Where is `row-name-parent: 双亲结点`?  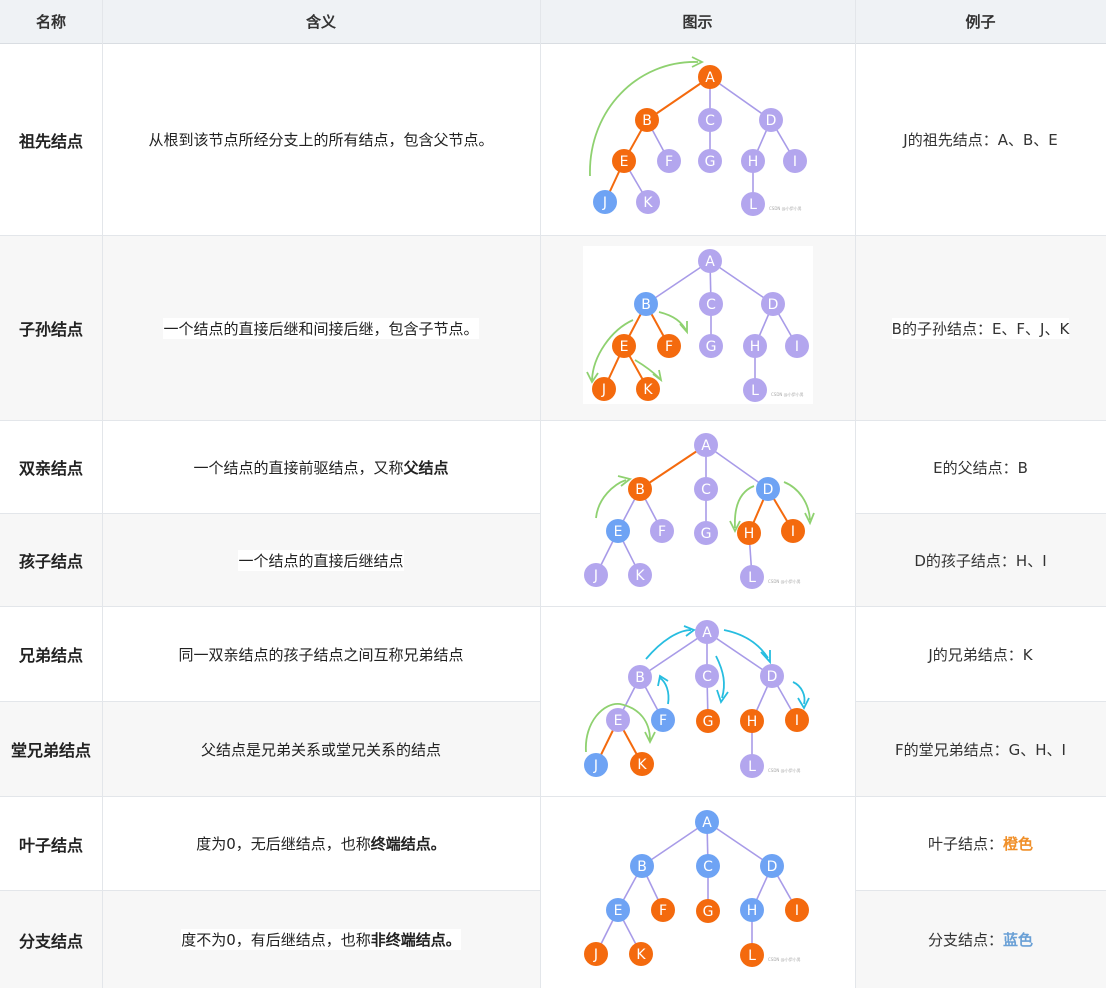 row-name-parent: 双亲结点 is located at coordinates (51, 467).